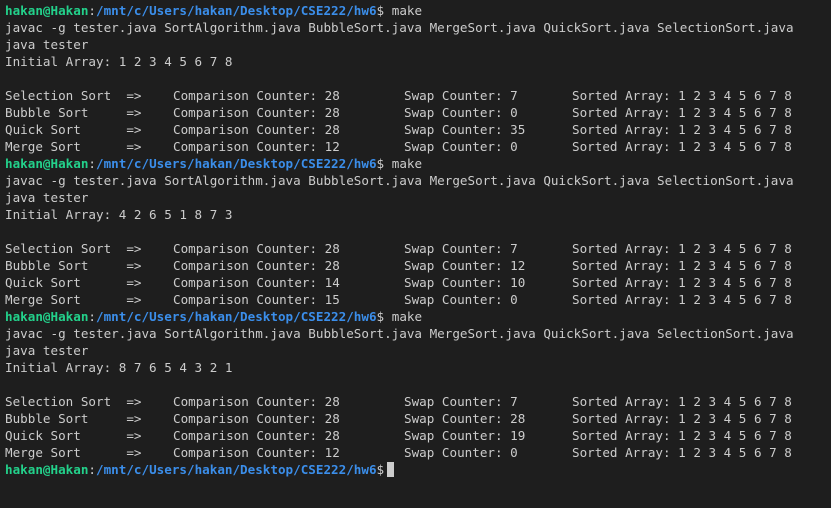 The width and height of the screenshot is (831, 508). Describe the element at coordinates (465, 129) in the screenshot. I see `swap-counter: Swap Counter: 35` at that location.